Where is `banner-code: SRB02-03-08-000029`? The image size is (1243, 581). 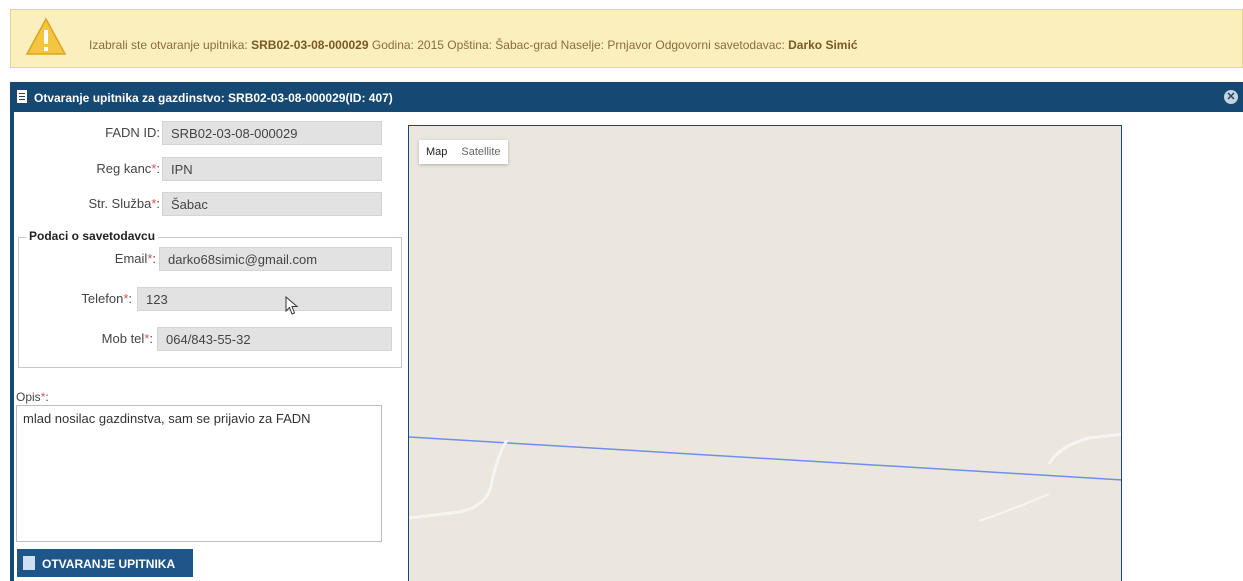 banner-code: SRB02-03-08-000029 is located at coordinates (310, 45).